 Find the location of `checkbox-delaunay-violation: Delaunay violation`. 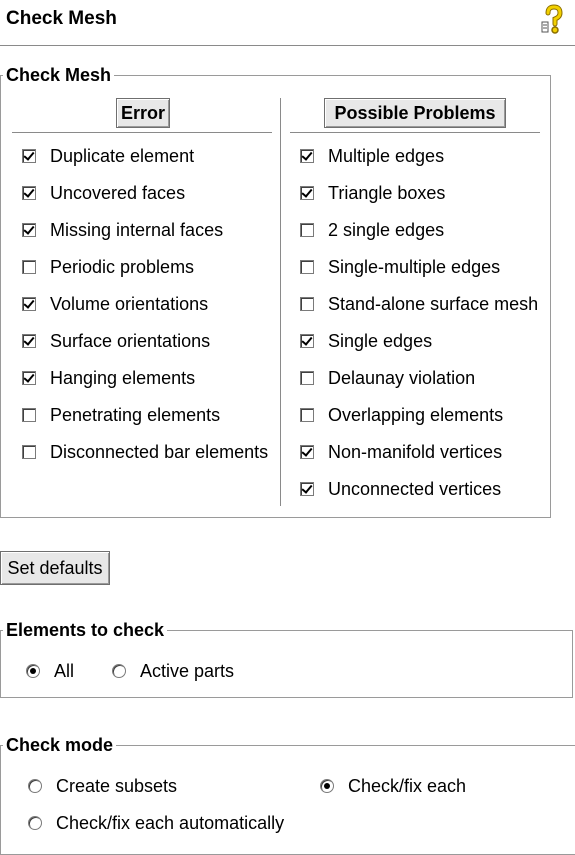

checkbox-delaunay-violation: Delaunay violation is located at coordinates (387, 378).